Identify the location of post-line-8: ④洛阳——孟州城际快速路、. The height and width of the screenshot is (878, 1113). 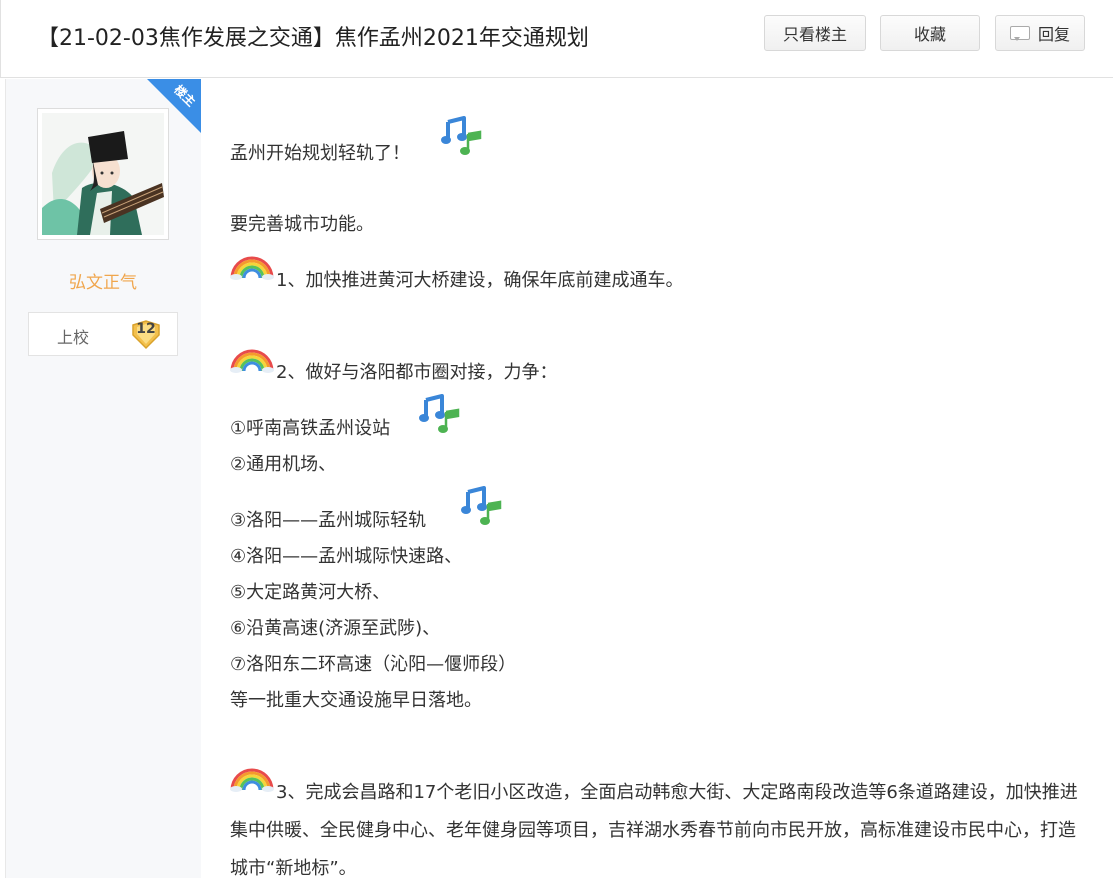
(346, 556).